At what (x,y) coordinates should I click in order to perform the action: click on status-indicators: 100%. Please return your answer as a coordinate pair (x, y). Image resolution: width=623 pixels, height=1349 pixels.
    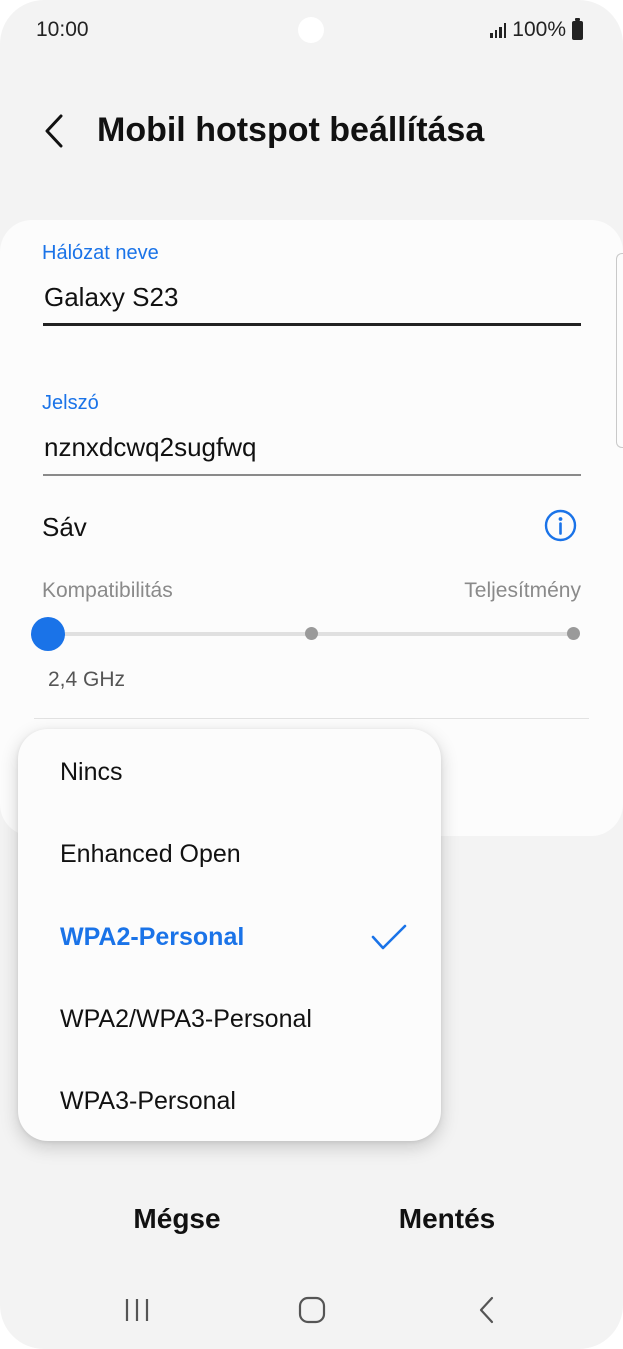
    Looking at the image, I should click on (536, 29).